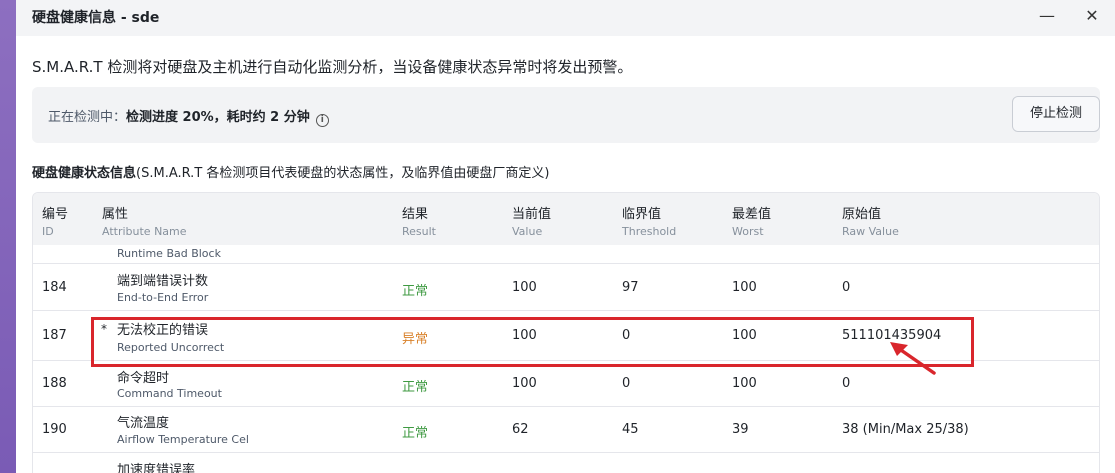  I want to click on table-row-partial: 加速度错误率, so click(566, 463).